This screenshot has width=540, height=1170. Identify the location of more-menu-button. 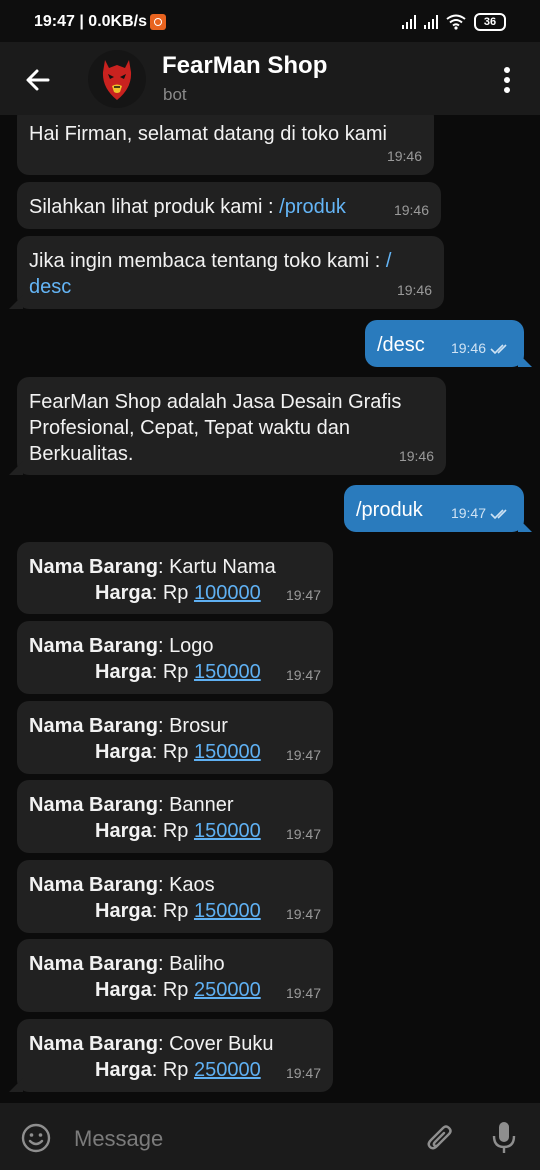
(507, 80).